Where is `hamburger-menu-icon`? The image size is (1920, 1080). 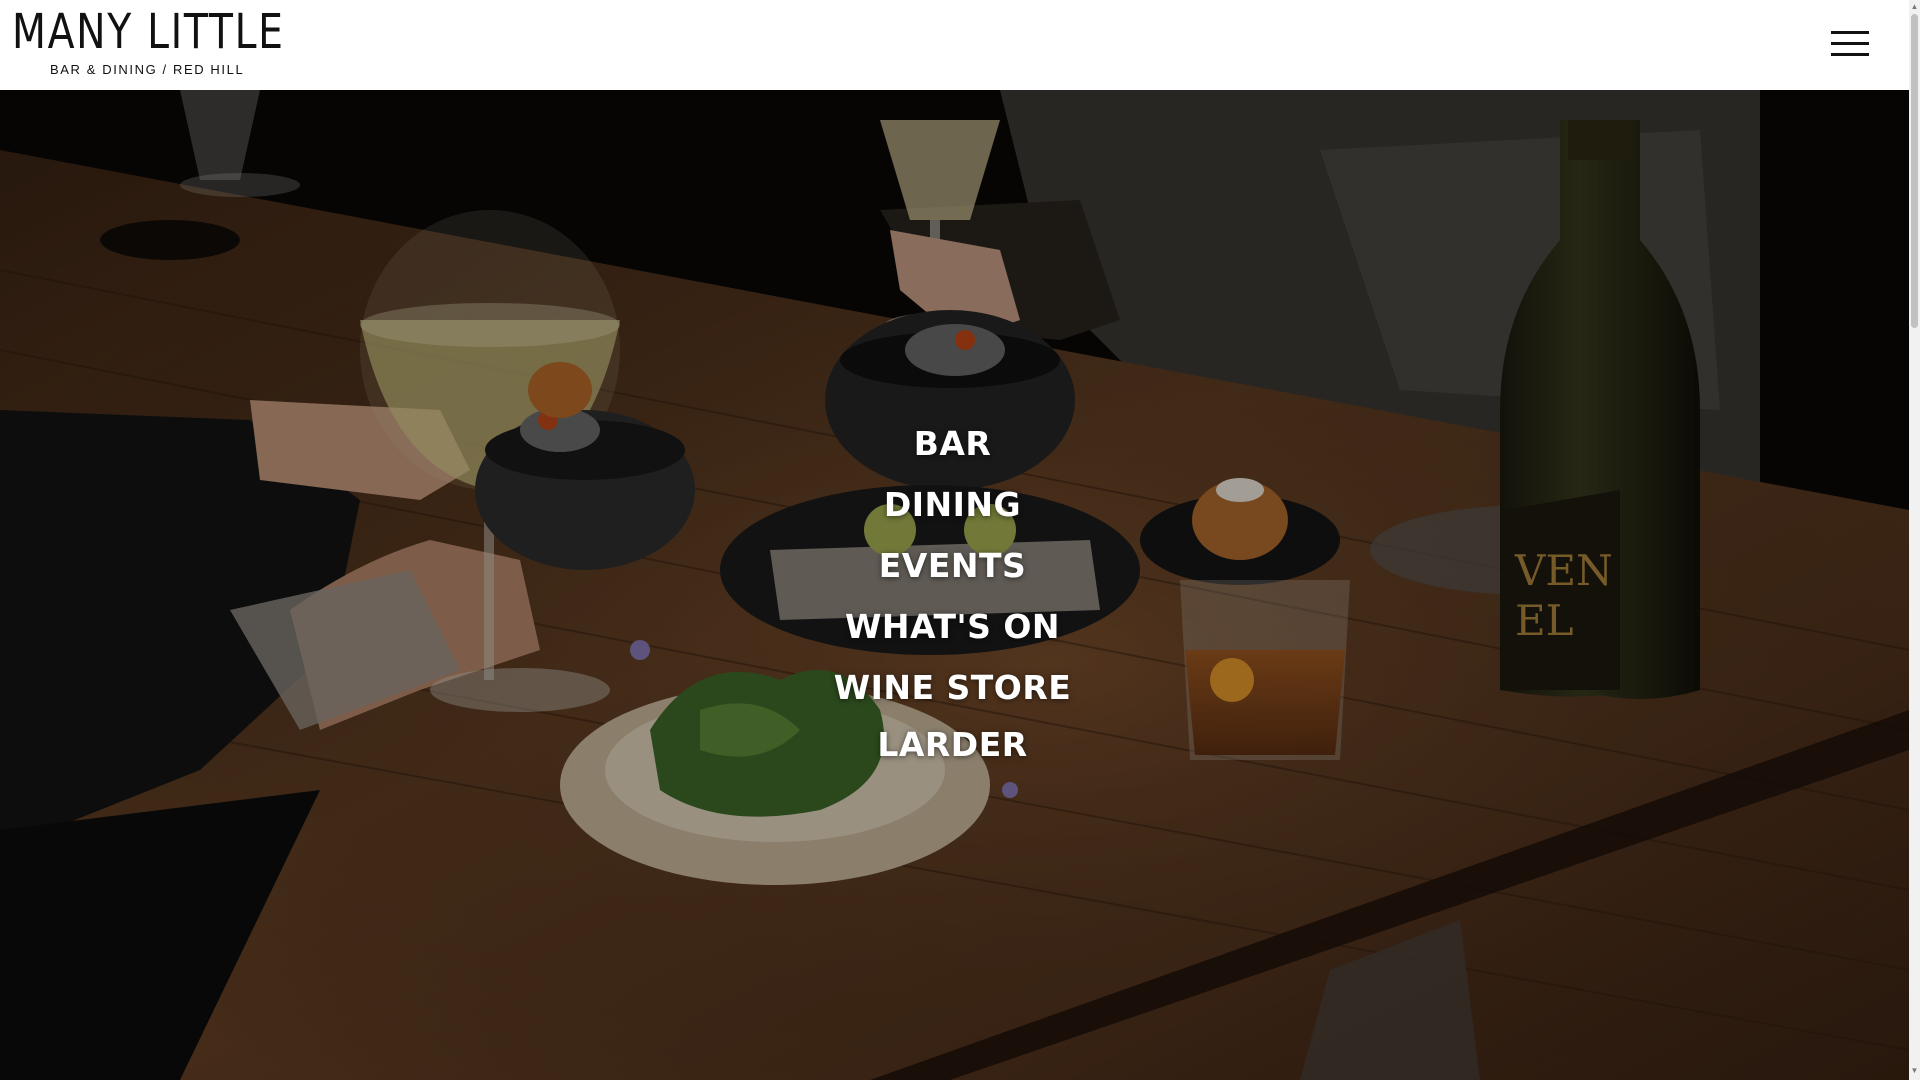
hamburger-menu-icon is located at coordinates (1850, 44).